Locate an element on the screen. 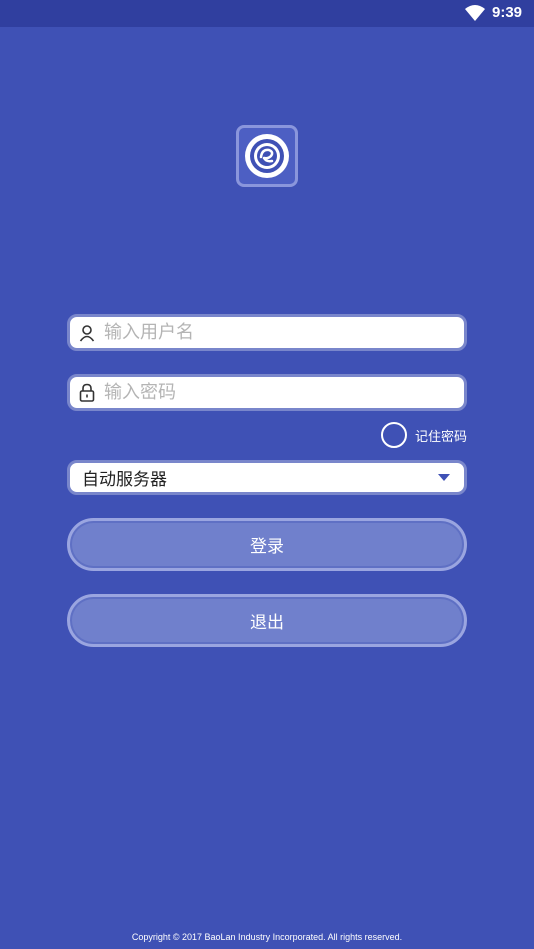  logo-icon is located at coordinates (267, 156).